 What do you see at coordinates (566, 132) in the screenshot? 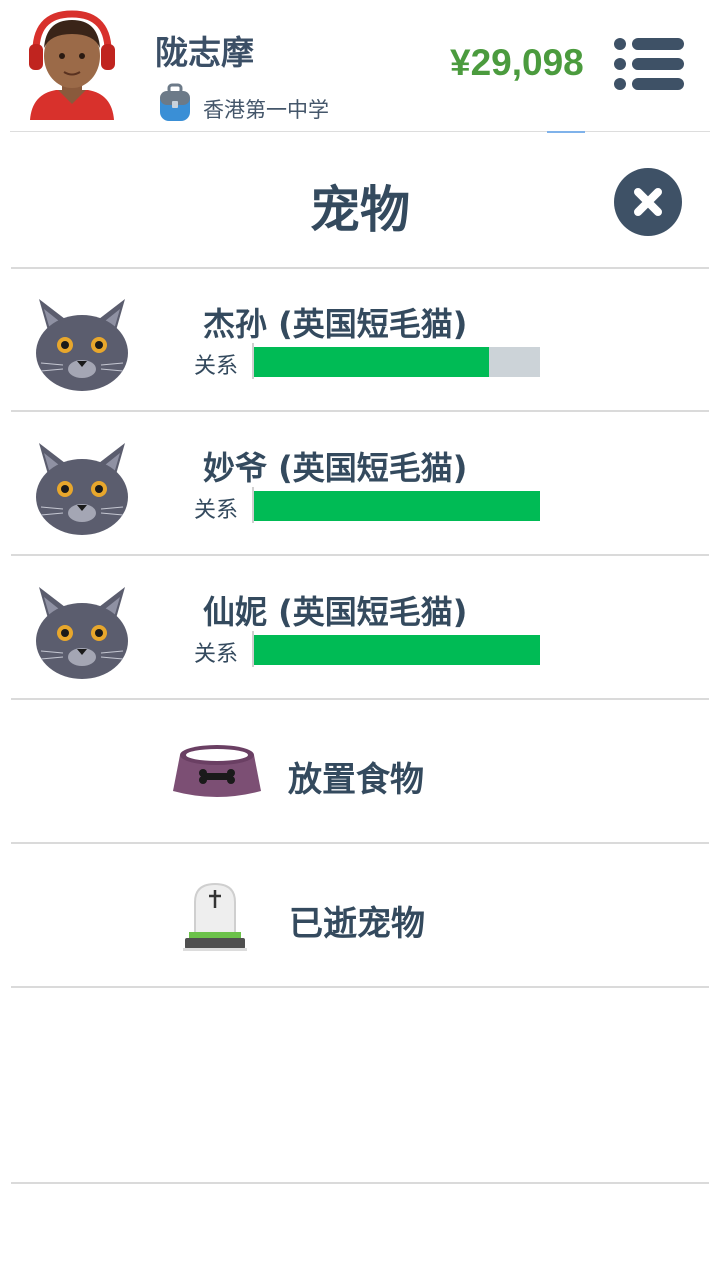
I see `header-accent-line` at bounding box center [566, 132].